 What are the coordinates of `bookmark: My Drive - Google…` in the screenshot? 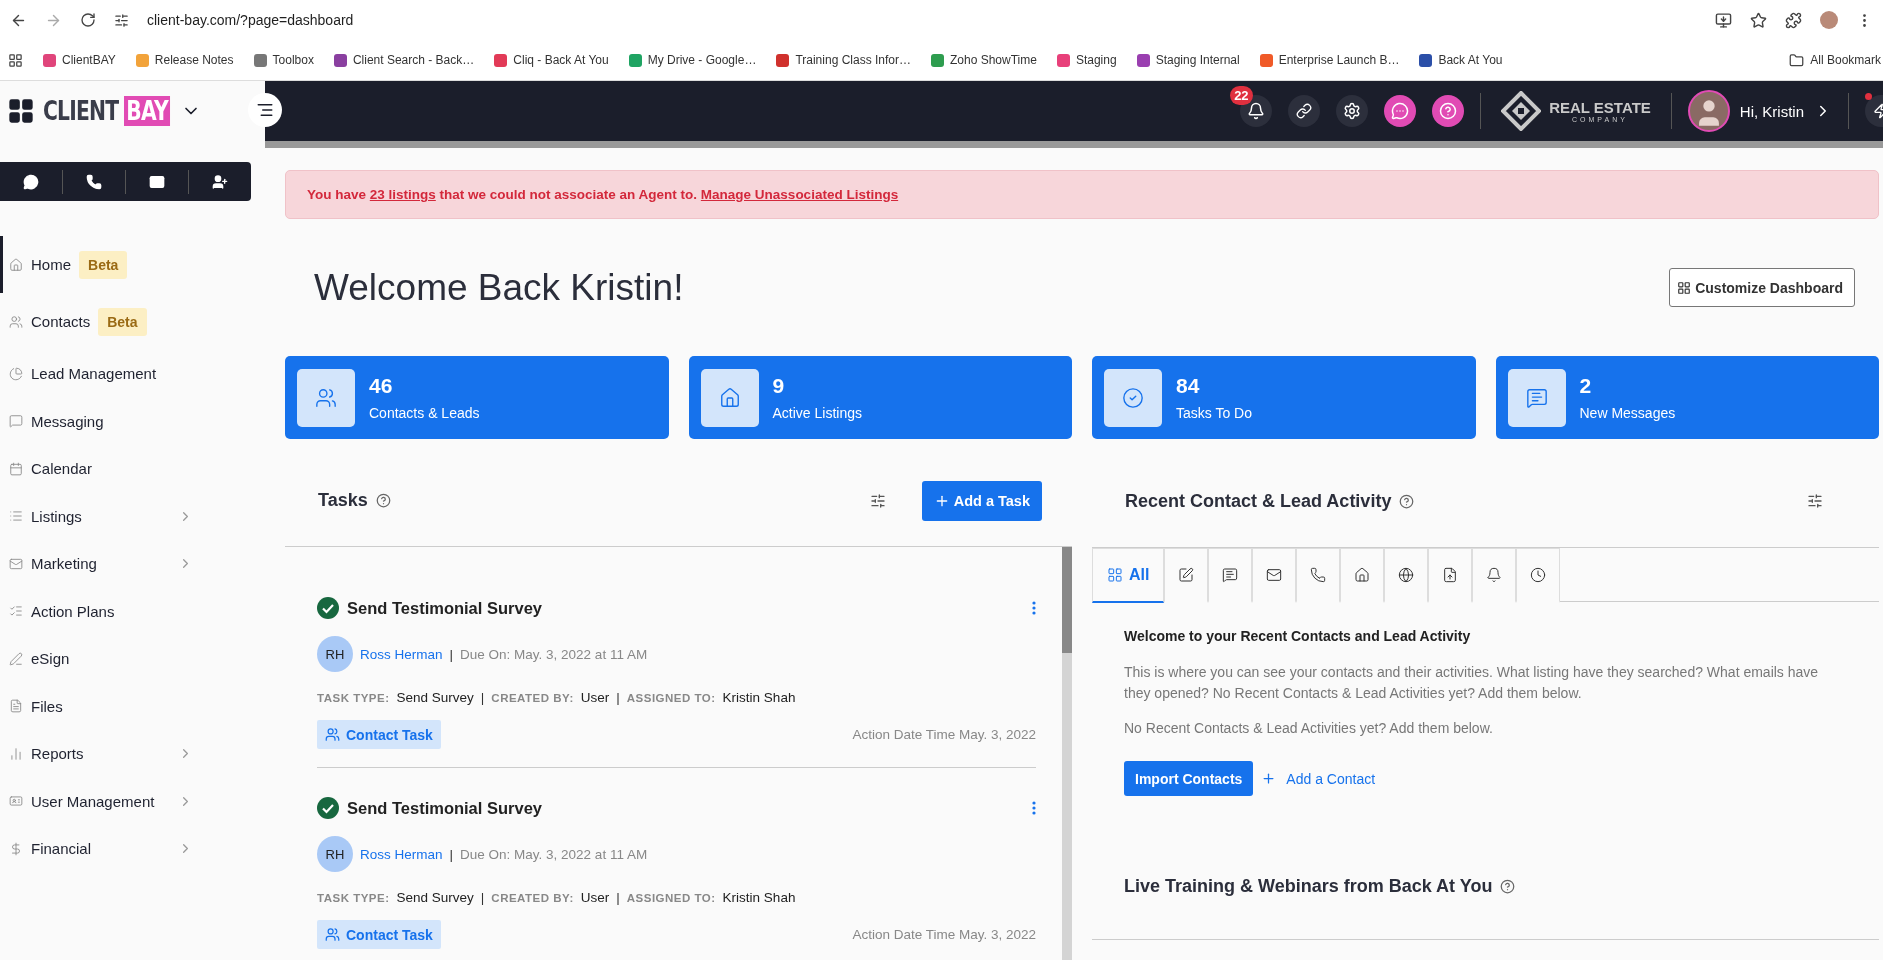 It's located at (692, 60).